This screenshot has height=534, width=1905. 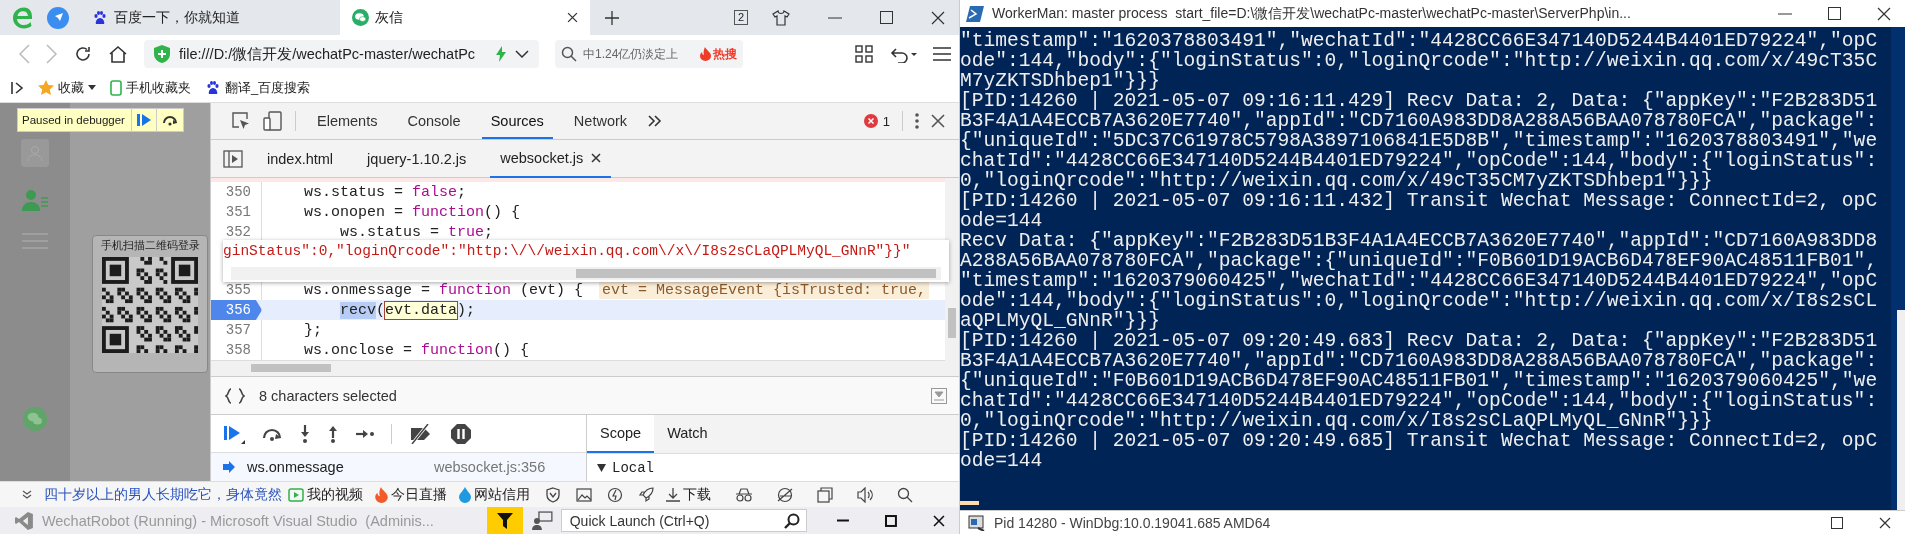 What do you see at coordinates (233, 158) in the screenshot?
I see `navigator-toggle-icon` at bounding box center [233, 158].